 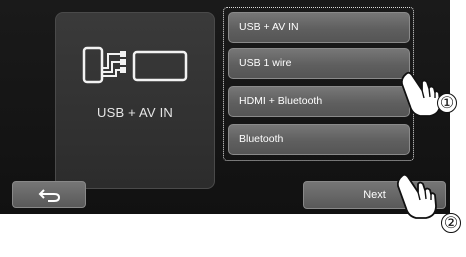 I want to click on option-bluetooth-button: Bluetooth, so click(x=319, y=139).